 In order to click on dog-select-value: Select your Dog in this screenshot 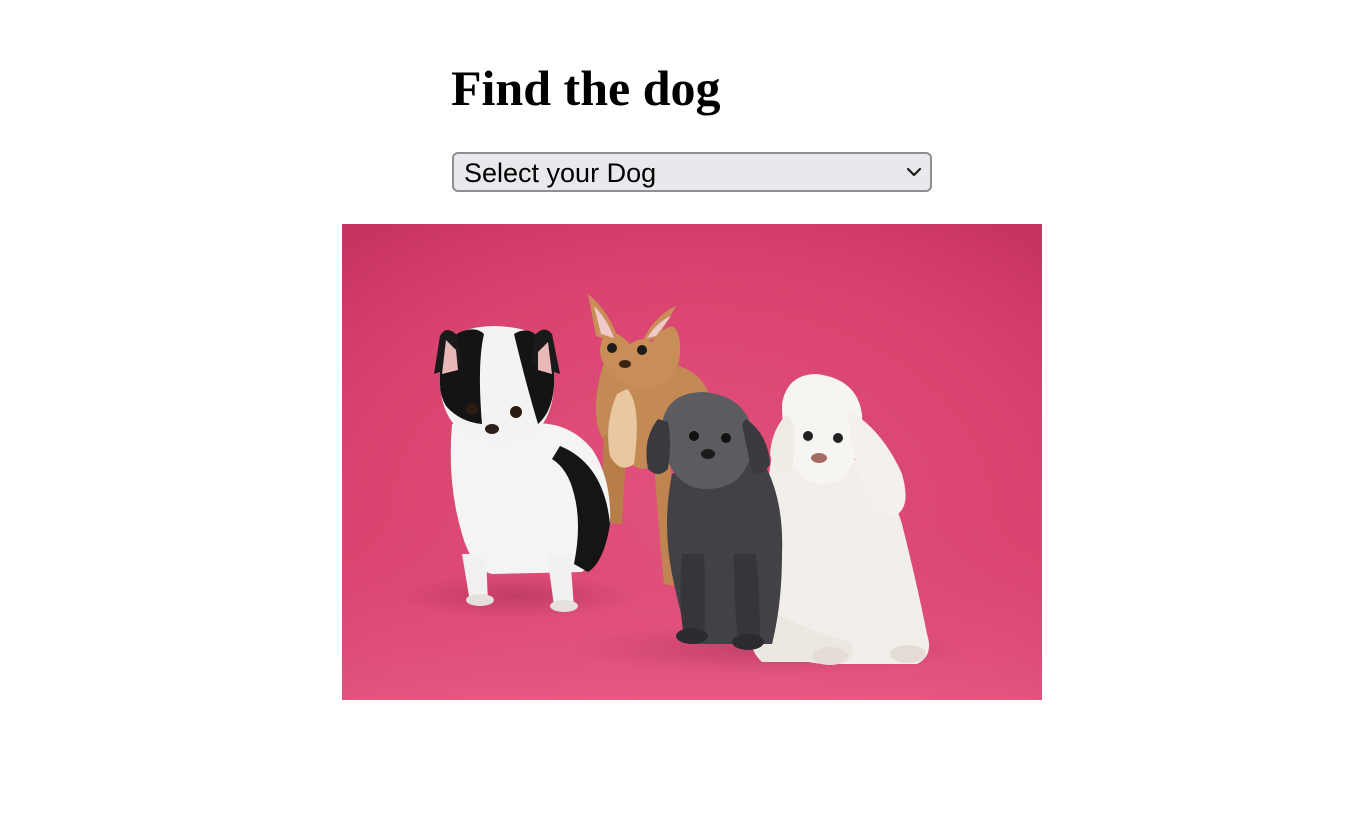, I will do `click(560, 173)`.